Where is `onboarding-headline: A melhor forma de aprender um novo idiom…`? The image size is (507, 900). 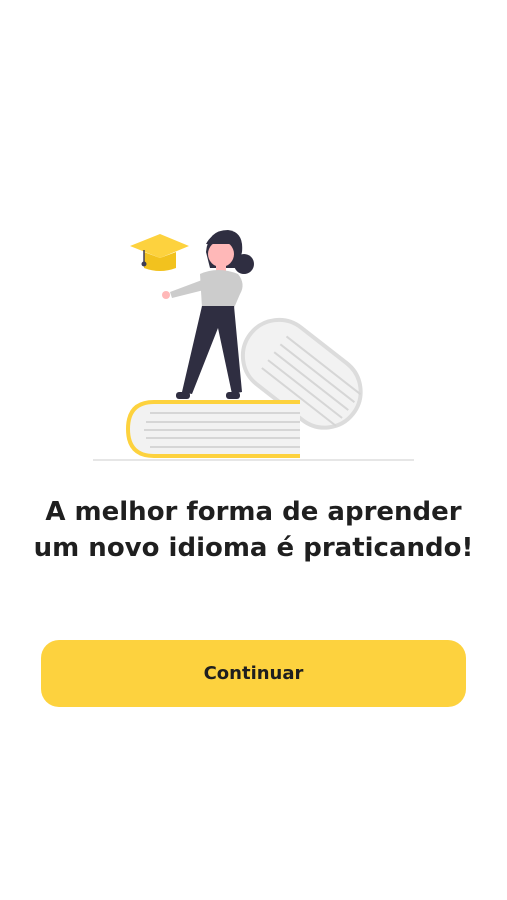 onboarding-headline: A melhor forma de aprender um novo idiom… is located at coordinates (253, 530).